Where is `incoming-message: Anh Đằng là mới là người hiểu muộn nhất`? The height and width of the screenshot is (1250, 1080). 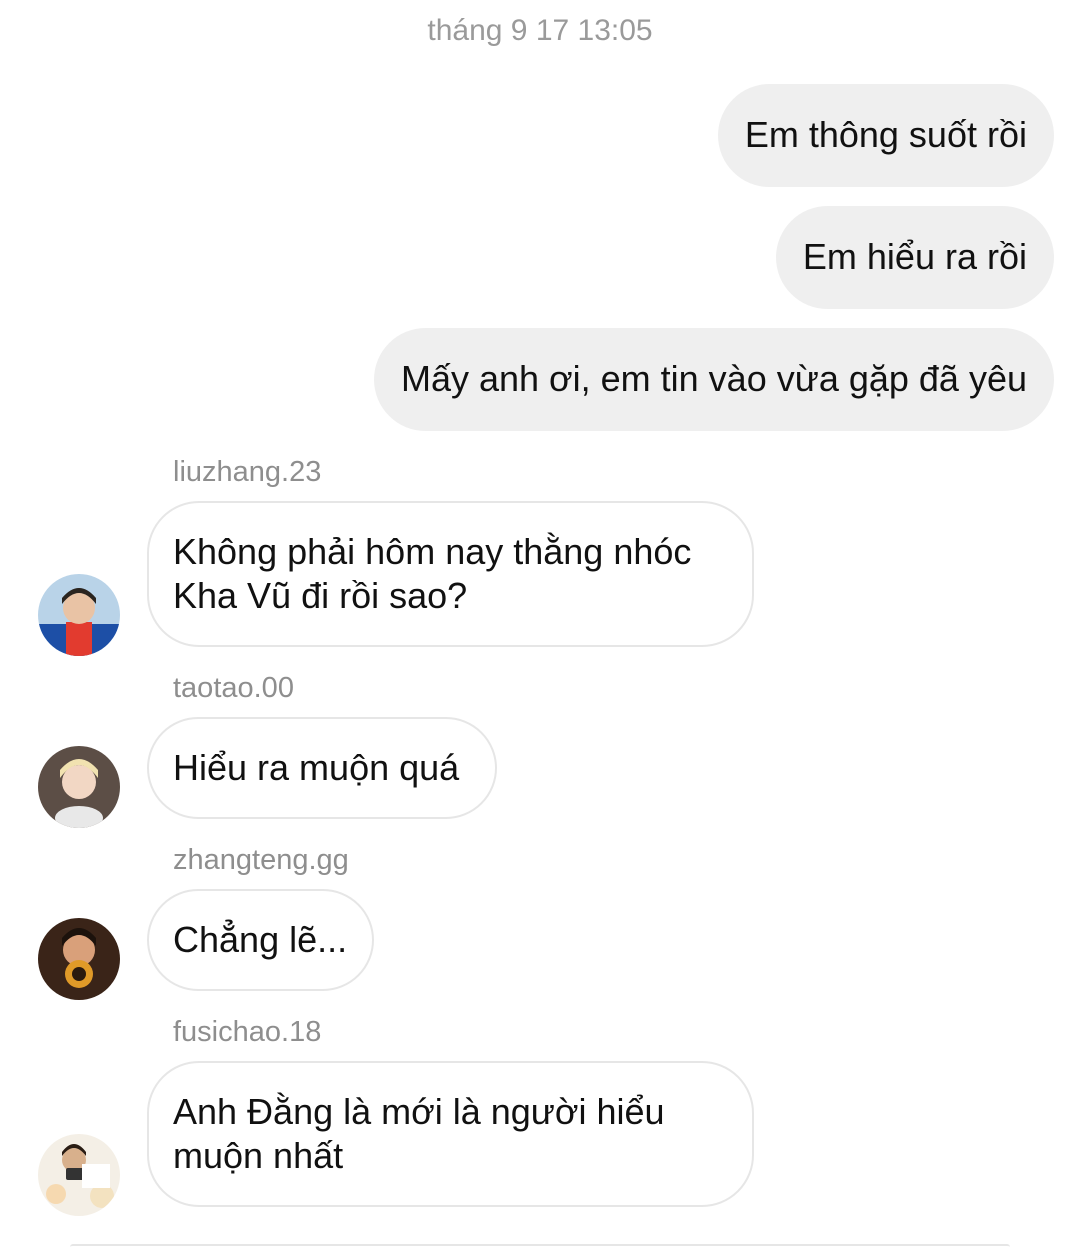 incoming-message: Anh Đằng là mới là người hiểu muộn nhất is located at coordinates (450, 1134).